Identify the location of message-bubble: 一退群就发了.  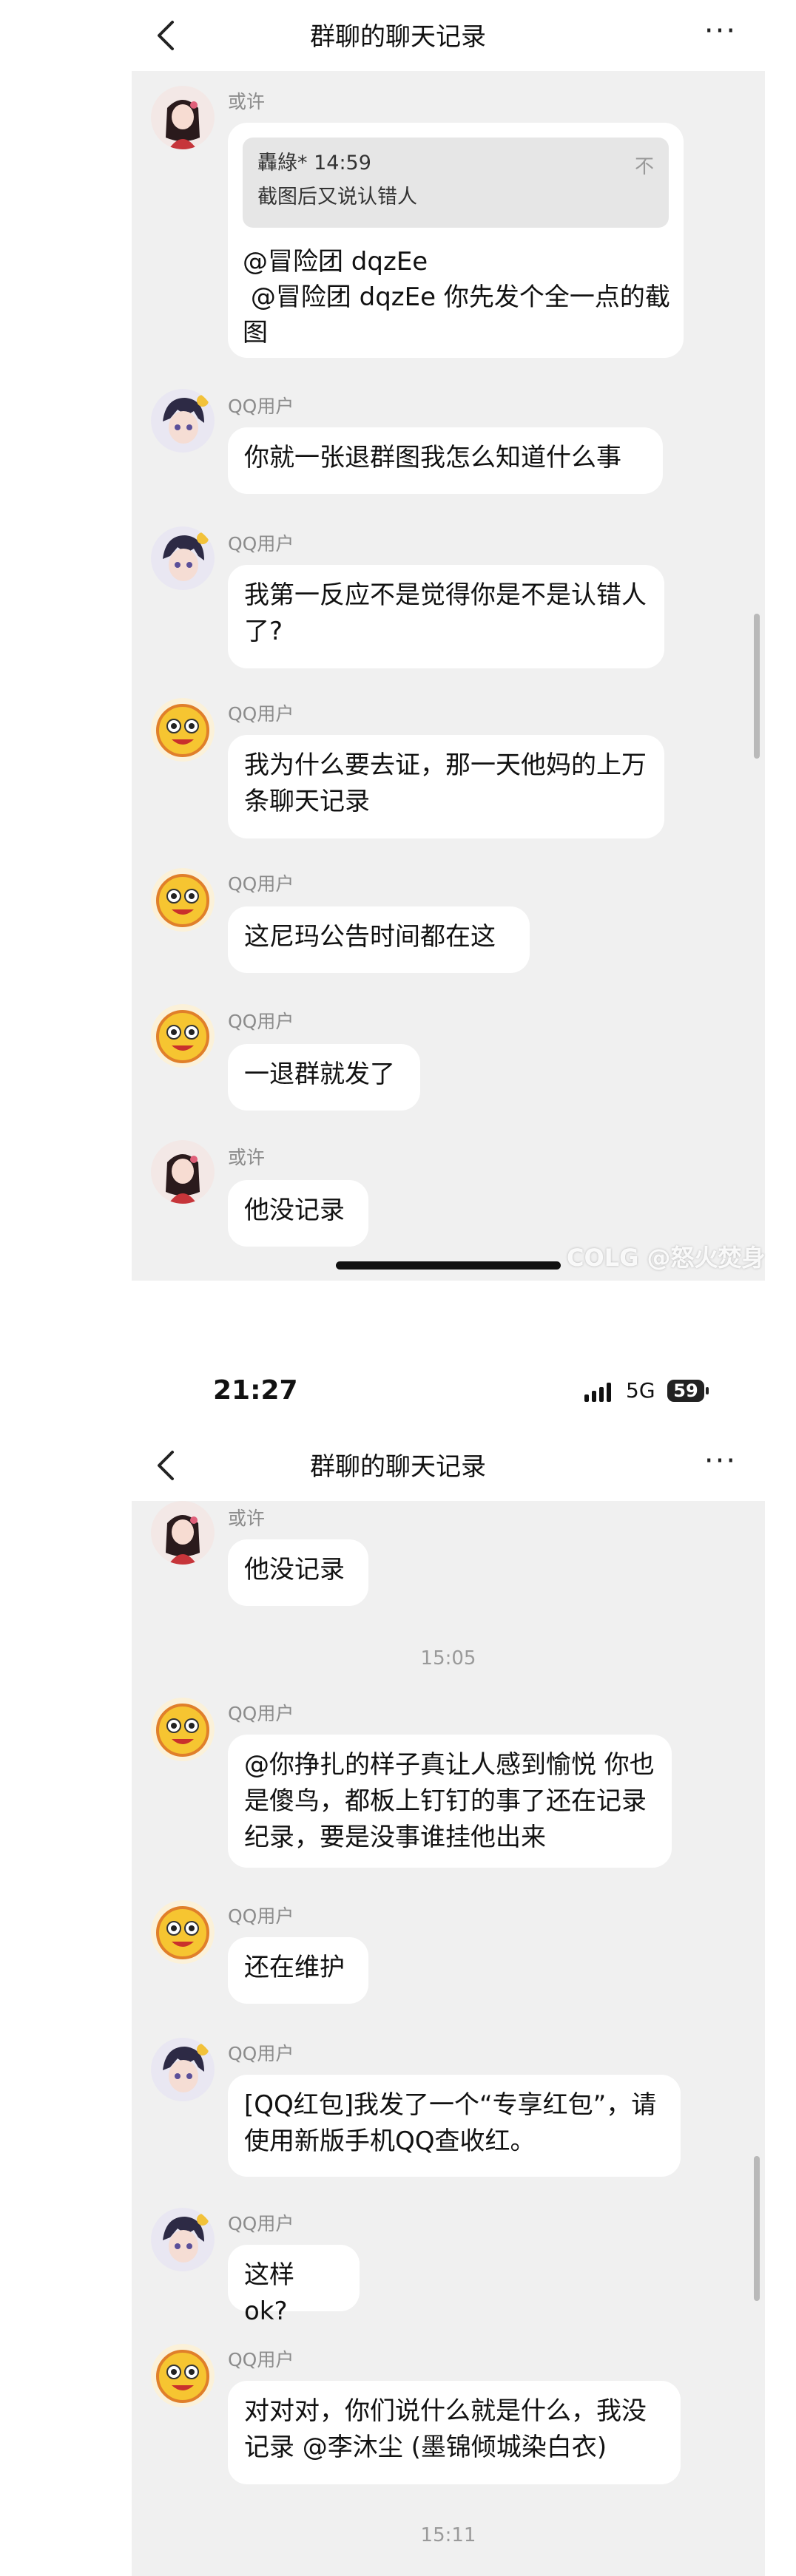
(324, 1077).